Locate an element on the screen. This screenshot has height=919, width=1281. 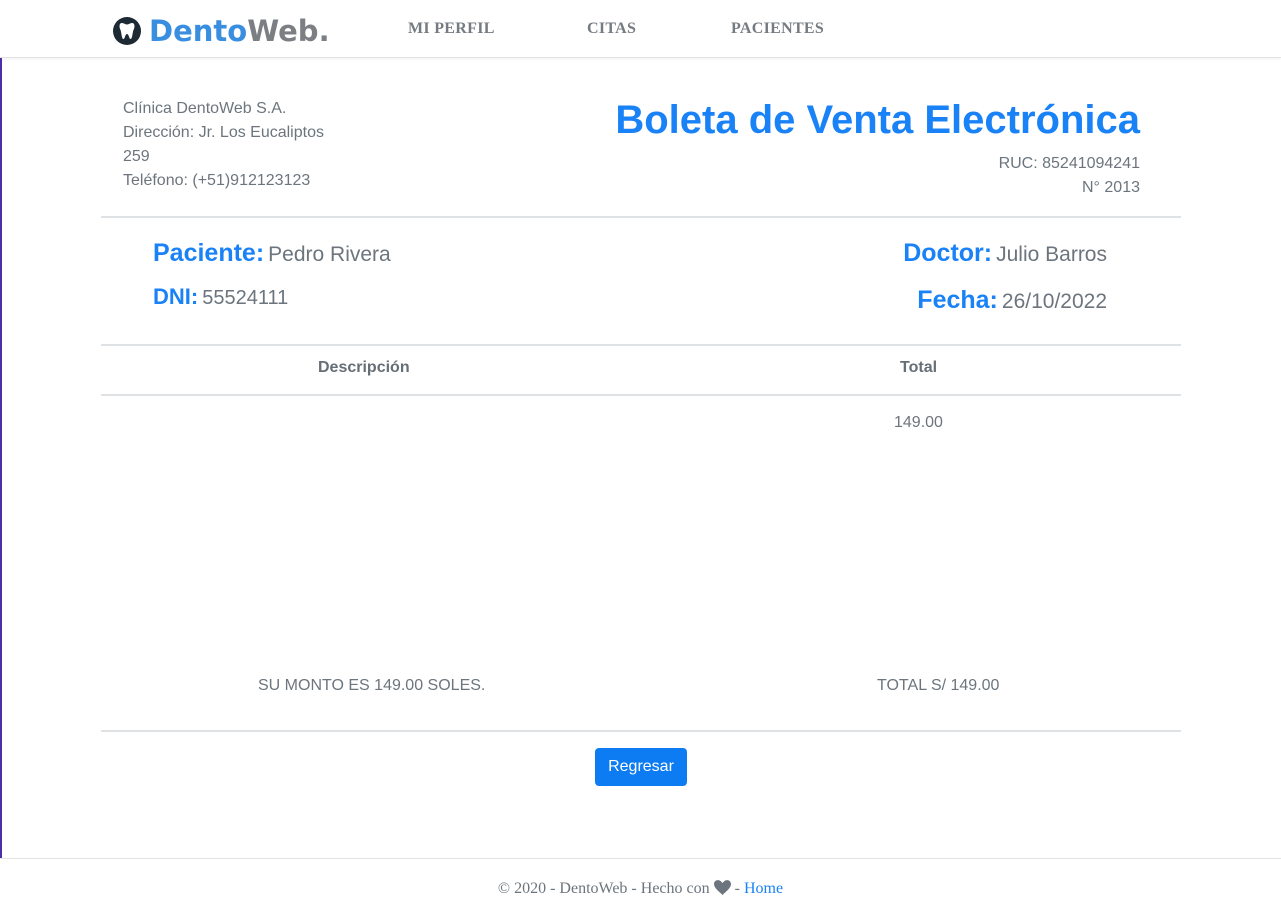
company-address-line1: Dirección: Jr. Los Eucaliptos is located at coordinates (223, 132).